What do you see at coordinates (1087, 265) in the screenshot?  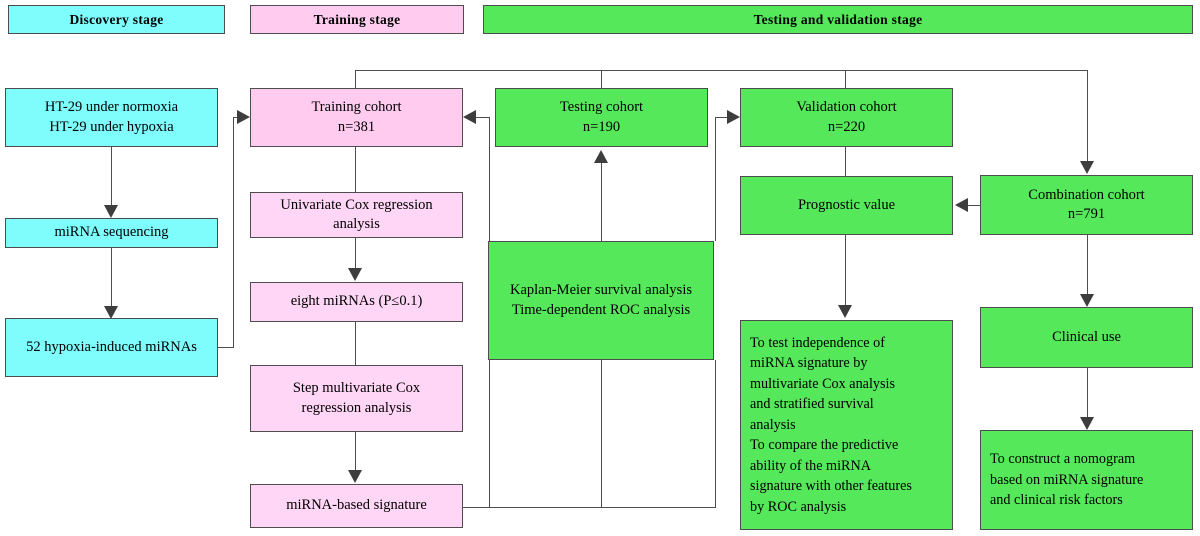 I see `connector-combination-to-clinical` at bounding box center [1087, 265].